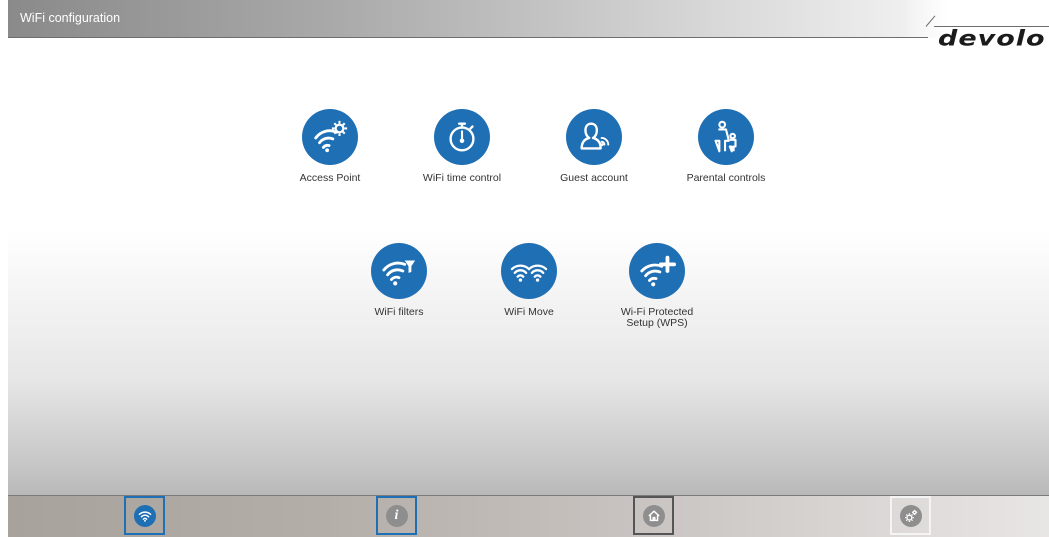  I want to click on nav-info-button: i, so click(396, 515).